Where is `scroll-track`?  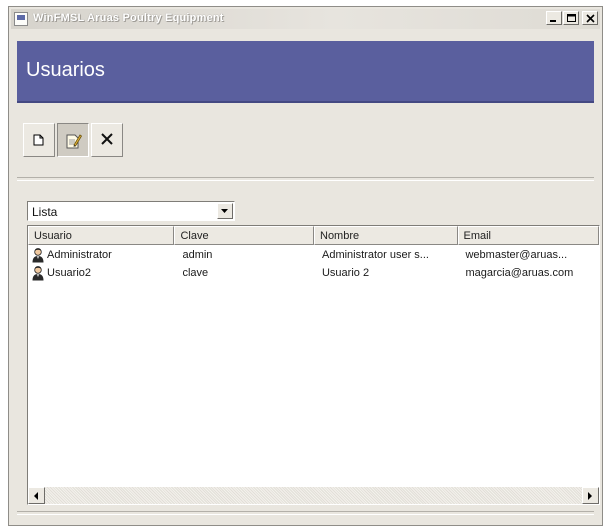 scroll-track is located at coordinates (313, 495).